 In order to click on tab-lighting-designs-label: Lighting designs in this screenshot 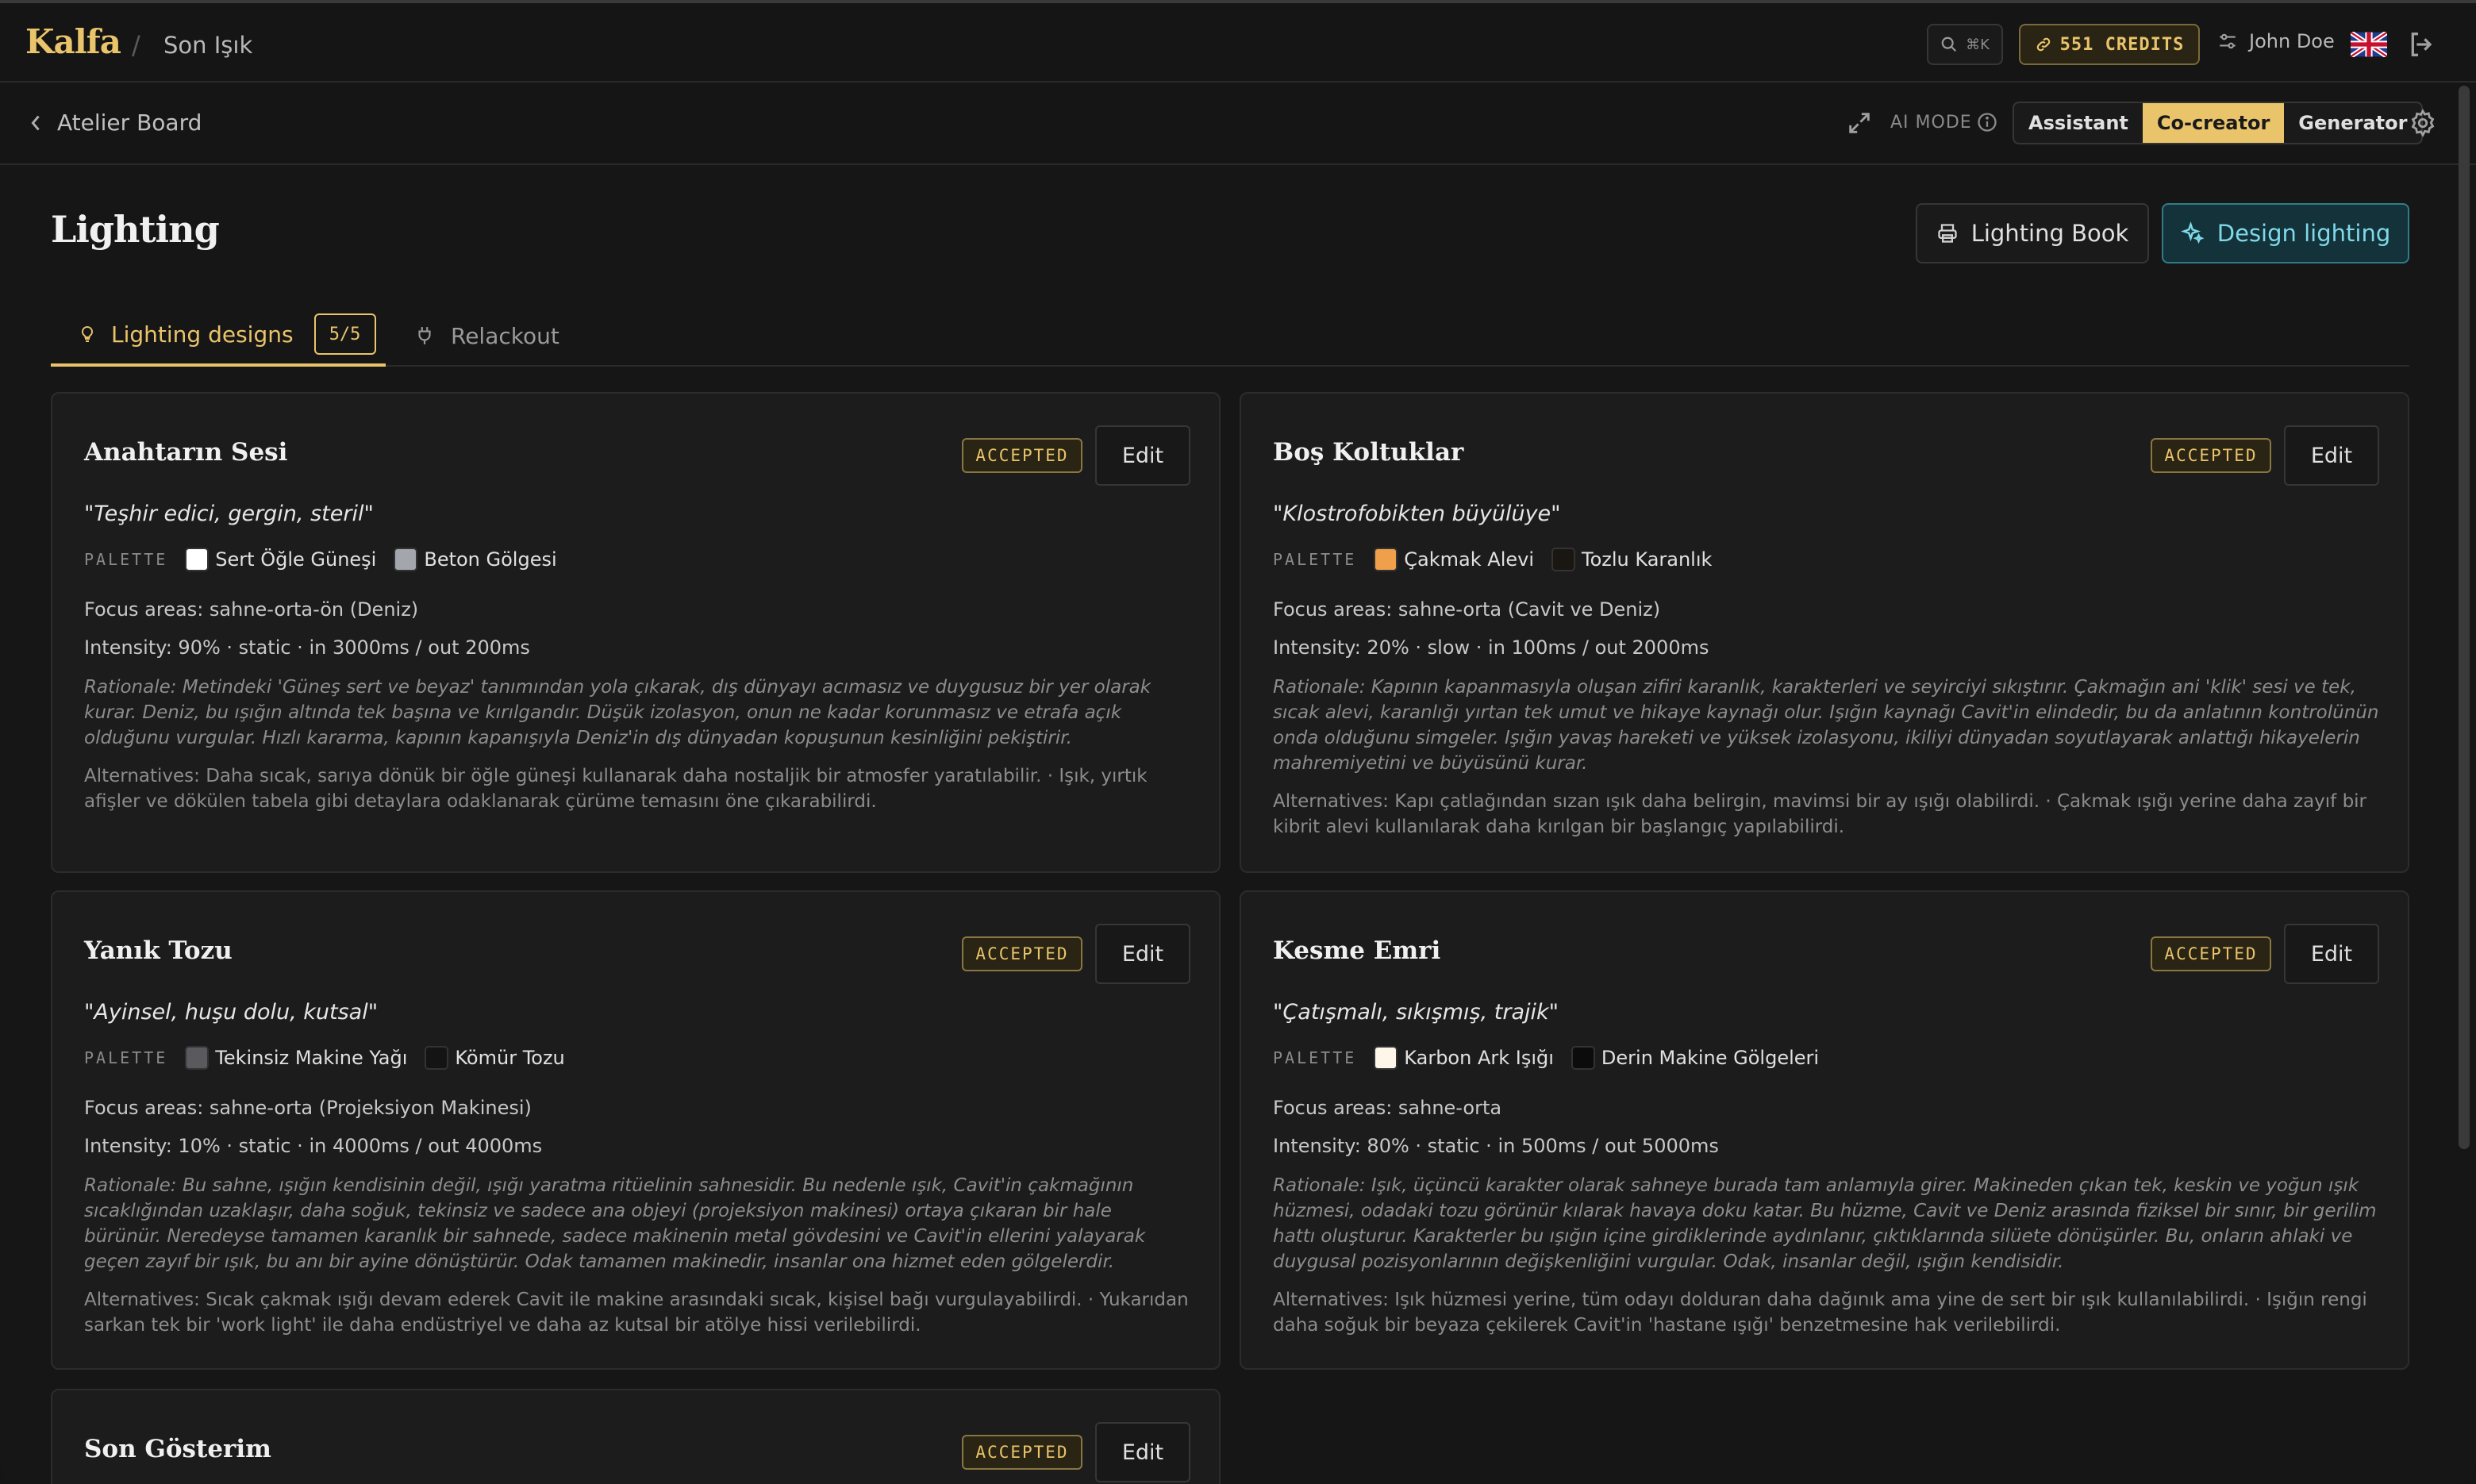, I will do `click(202, 334)`.